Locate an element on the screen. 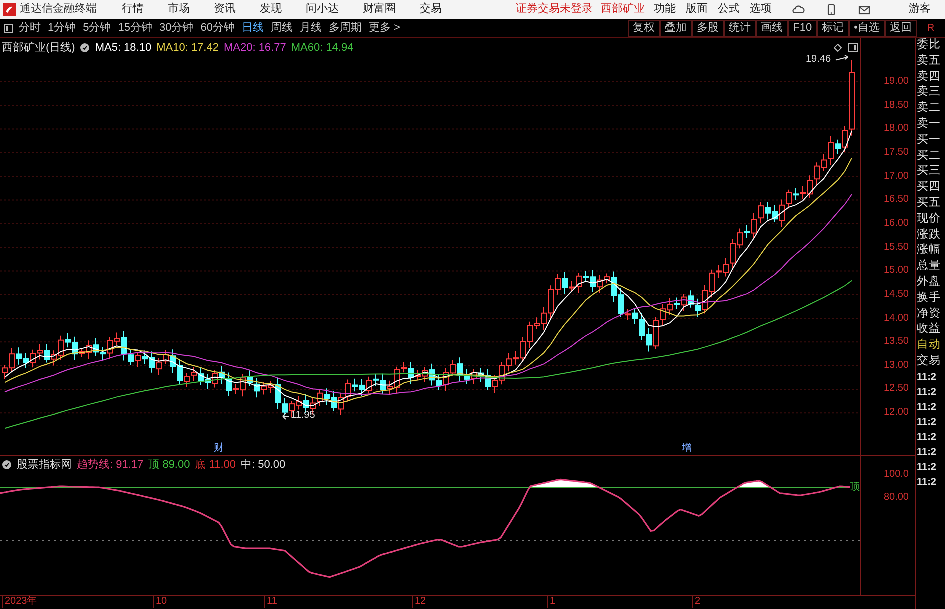 This screenshot has width=945, height=609. toolbar-button: 统计 is located at coordinates (740, 28).